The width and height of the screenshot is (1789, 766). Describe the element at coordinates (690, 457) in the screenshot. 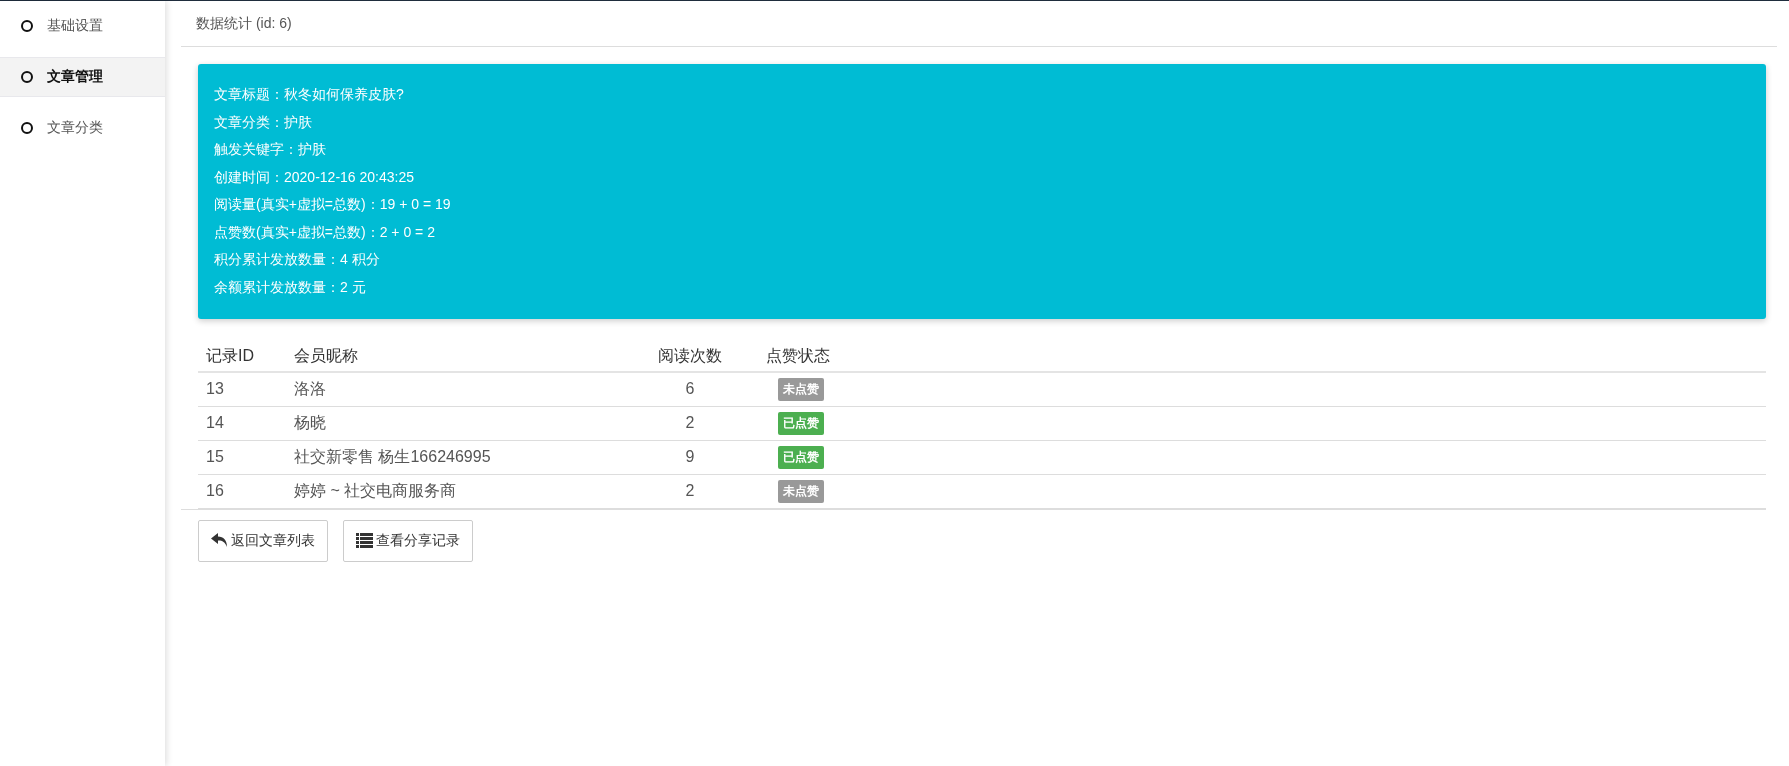

I see `table-cell: 9` at that location.